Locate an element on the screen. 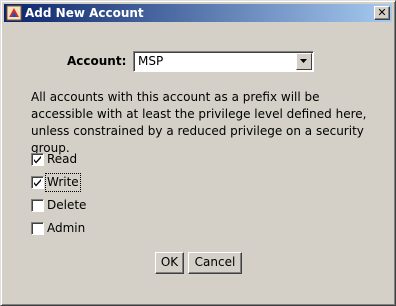 The height and width of the screenshot is (306, 396). account-label: Account: is located at coordinates (97, 61).